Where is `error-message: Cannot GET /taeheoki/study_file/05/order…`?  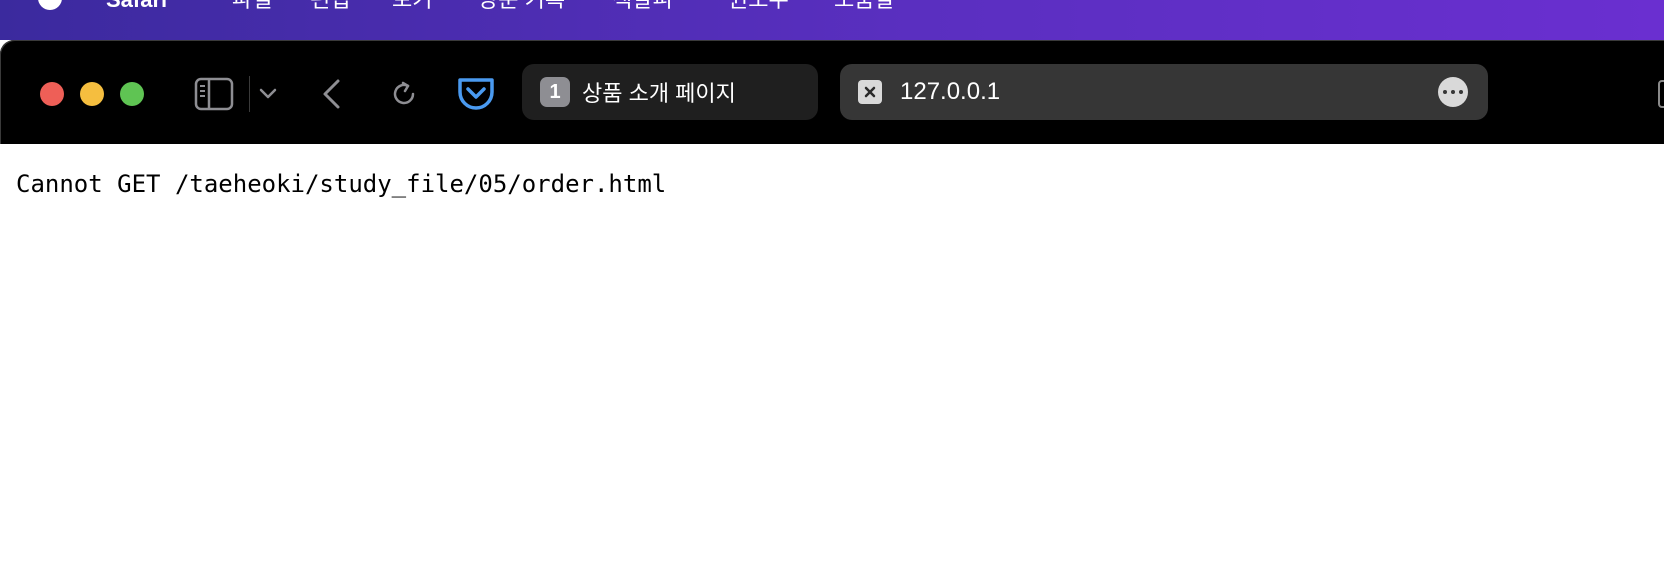 error-message: Cannot GET /taeheoki/study_file/05/order… is located at coordinates (341, 184).